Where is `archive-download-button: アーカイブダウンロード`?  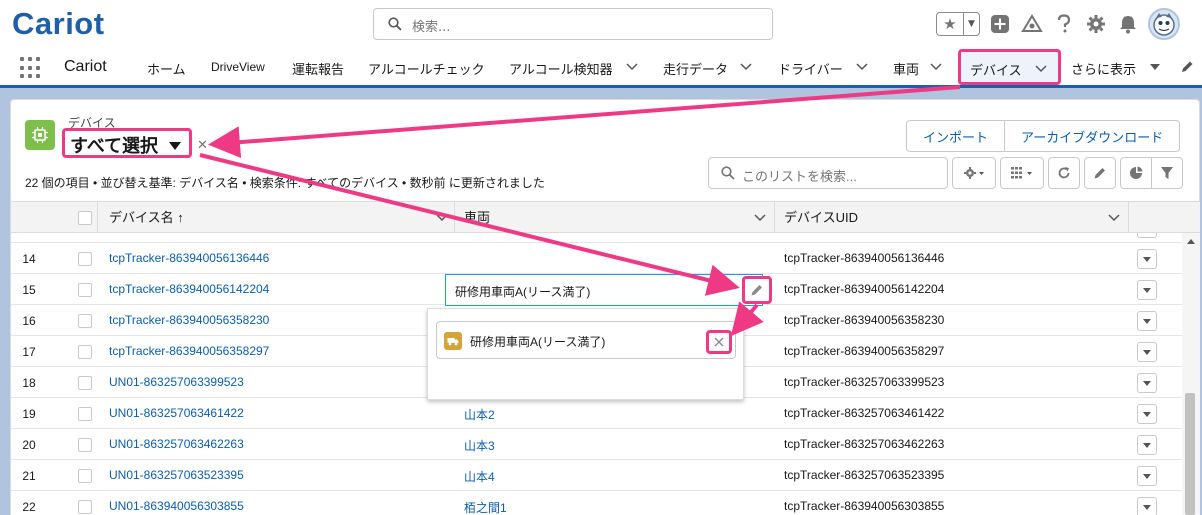 archive-download-button: アーカイブダウンロード is located at coordinates (1093, 136).